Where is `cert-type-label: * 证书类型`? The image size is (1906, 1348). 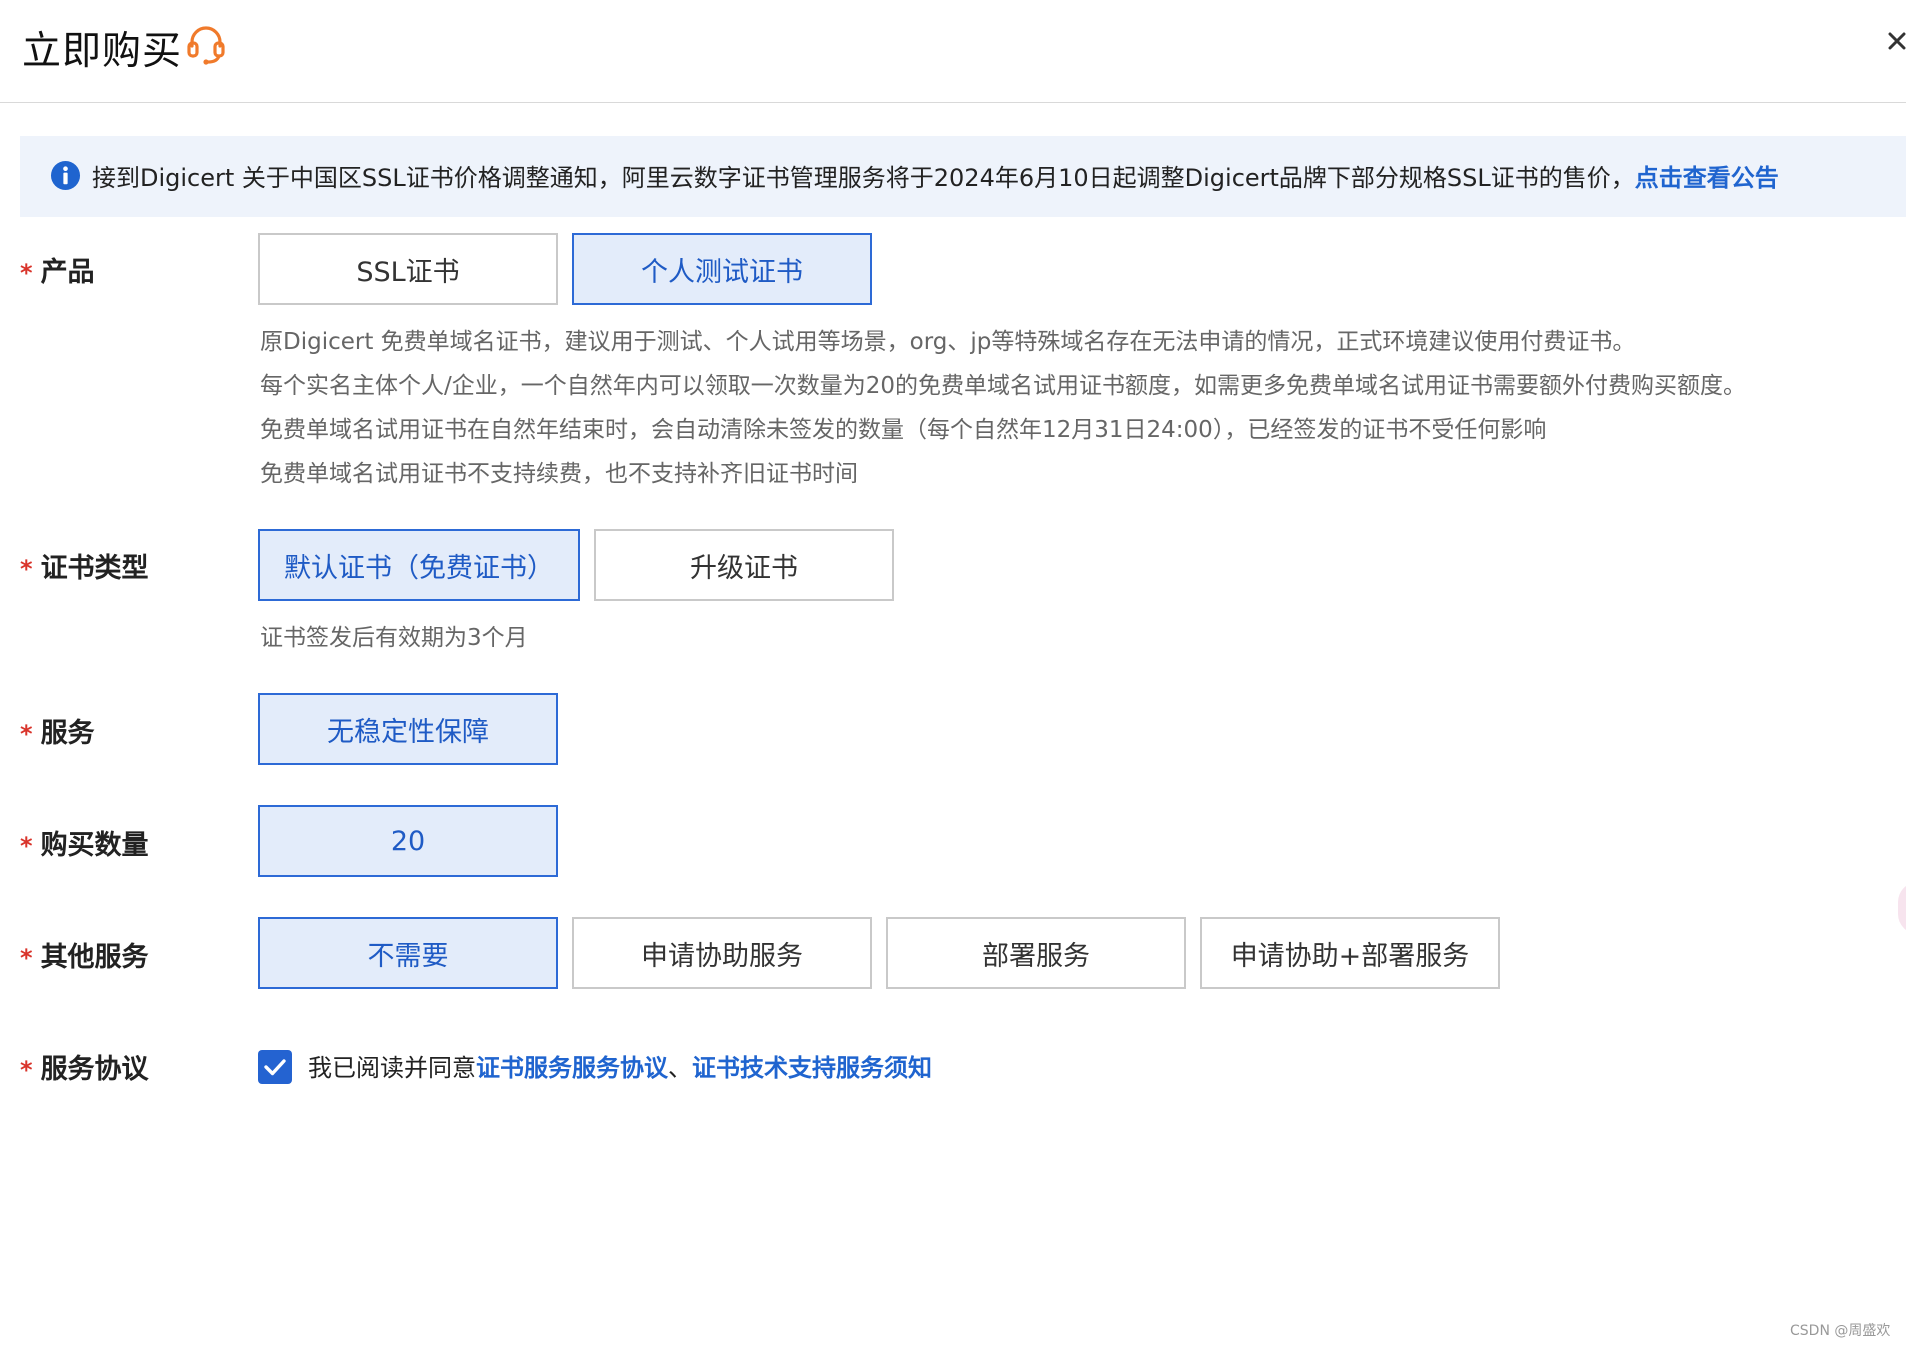 cert-type-label: * 证书类型 is located at coordinates (84, 565).